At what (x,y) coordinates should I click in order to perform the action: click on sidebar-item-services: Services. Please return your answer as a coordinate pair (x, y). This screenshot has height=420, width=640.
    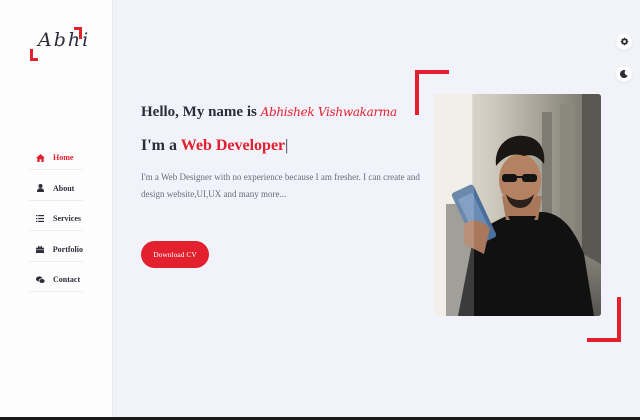
    Looking at the image, I should click on (56, 219).